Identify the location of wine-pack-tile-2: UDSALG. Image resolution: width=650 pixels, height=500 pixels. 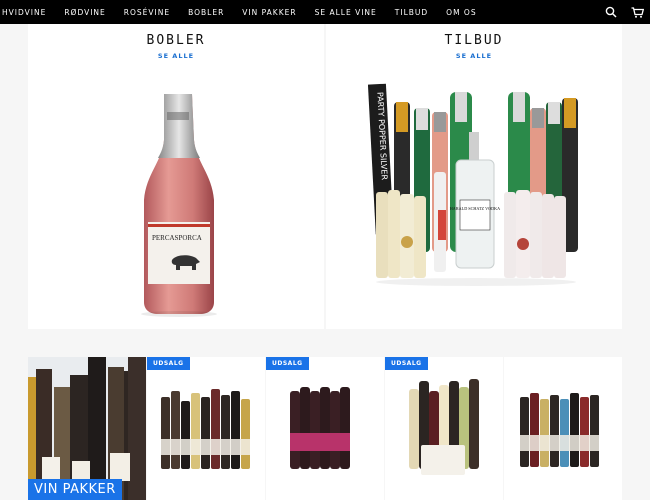
(325, 428).